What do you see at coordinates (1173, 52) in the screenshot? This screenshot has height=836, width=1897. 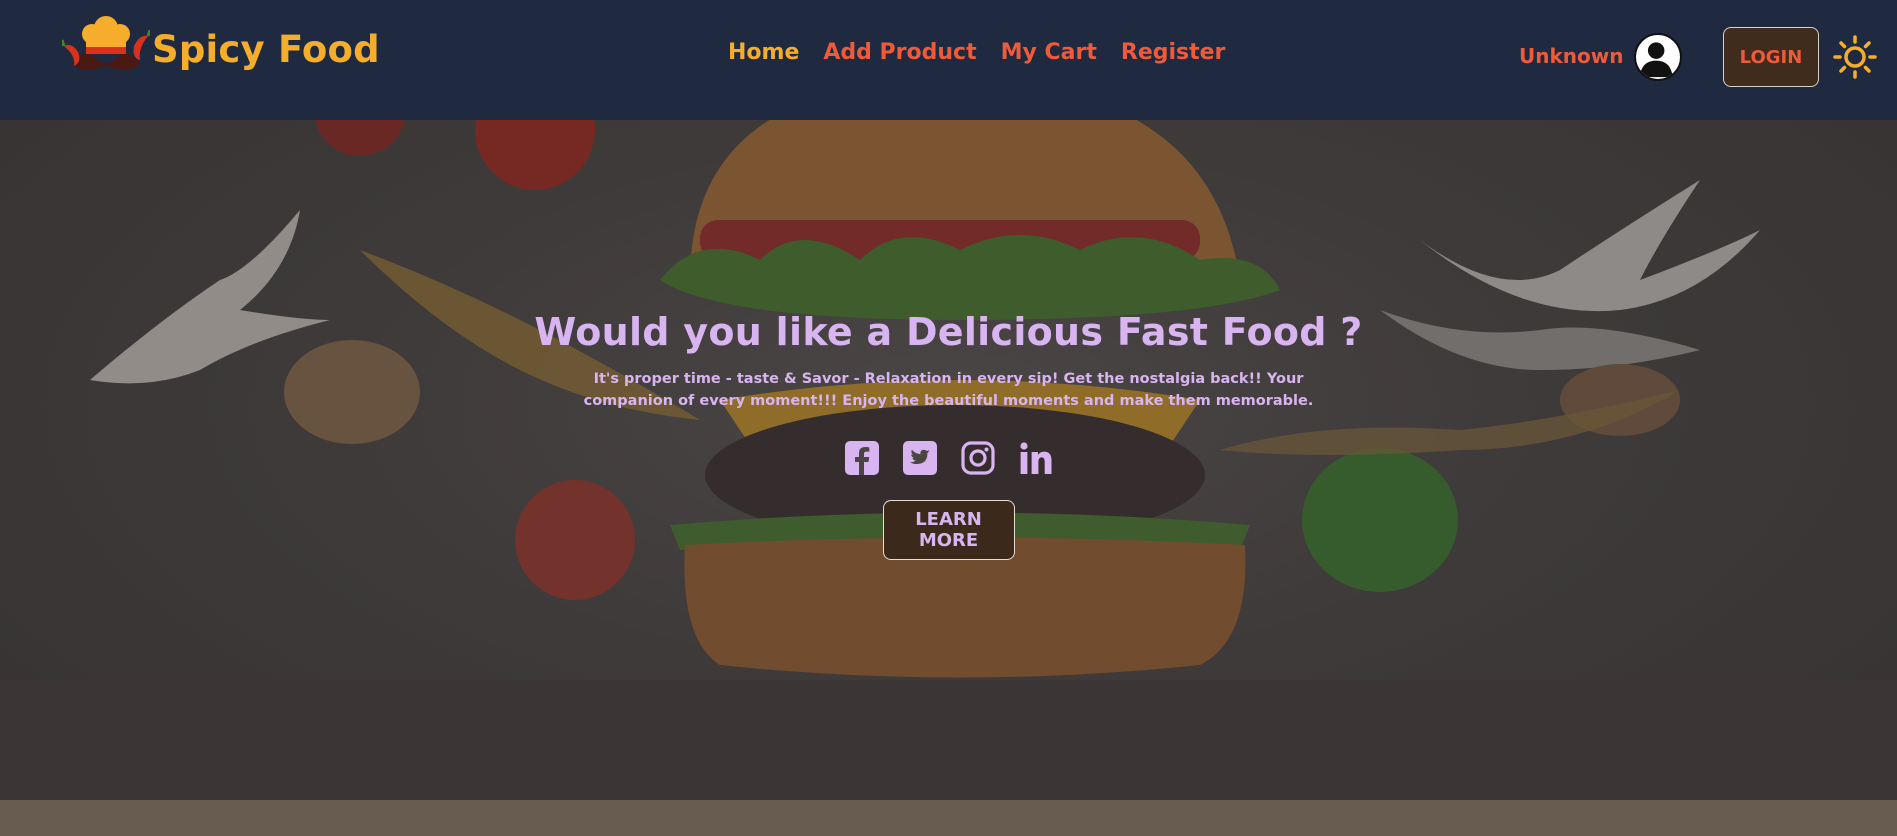 I see `nav-register: Register` at bounding box center [1173, 52].